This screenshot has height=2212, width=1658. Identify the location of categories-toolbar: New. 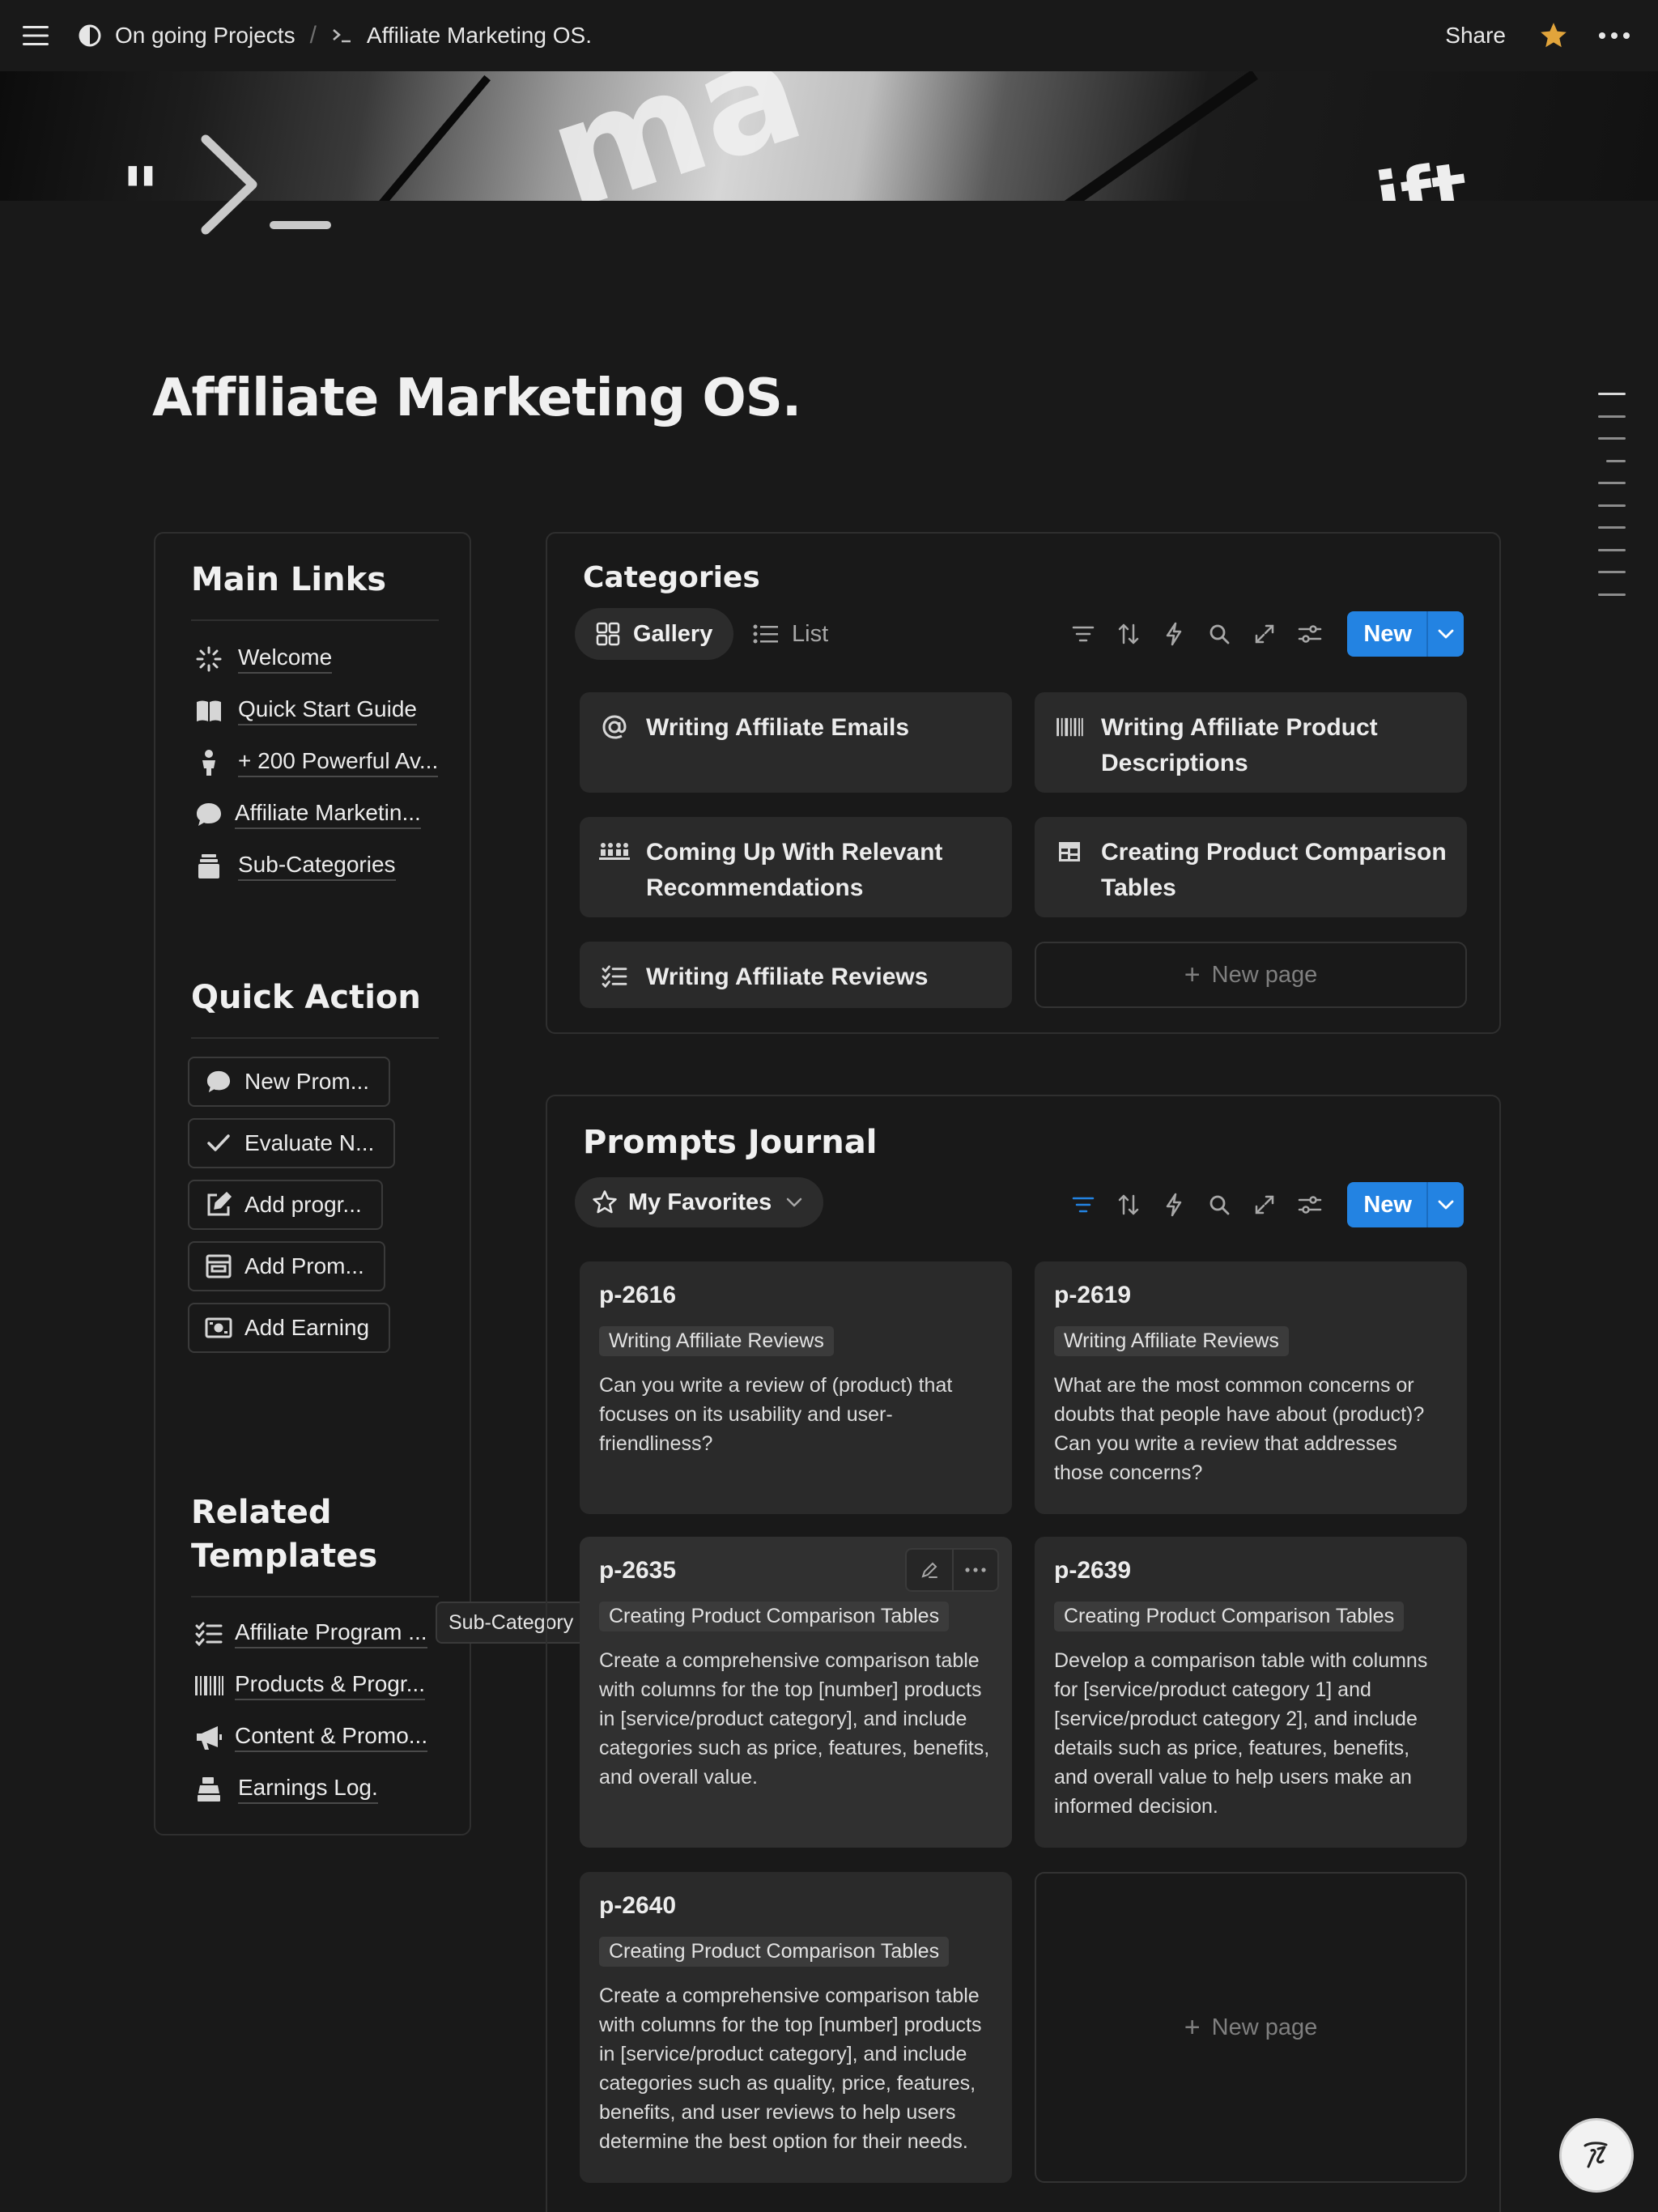
(1262, 634).